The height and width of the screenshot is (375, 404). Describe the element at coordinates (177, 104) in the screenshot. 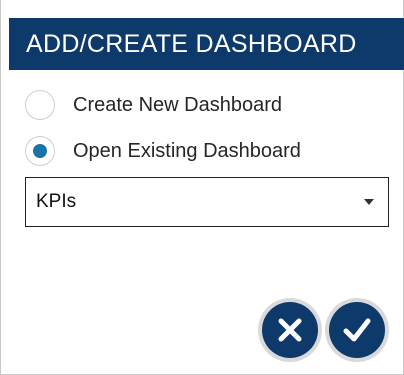

I see `create-new-dashboard-label: Create New Dashboard` at that location.